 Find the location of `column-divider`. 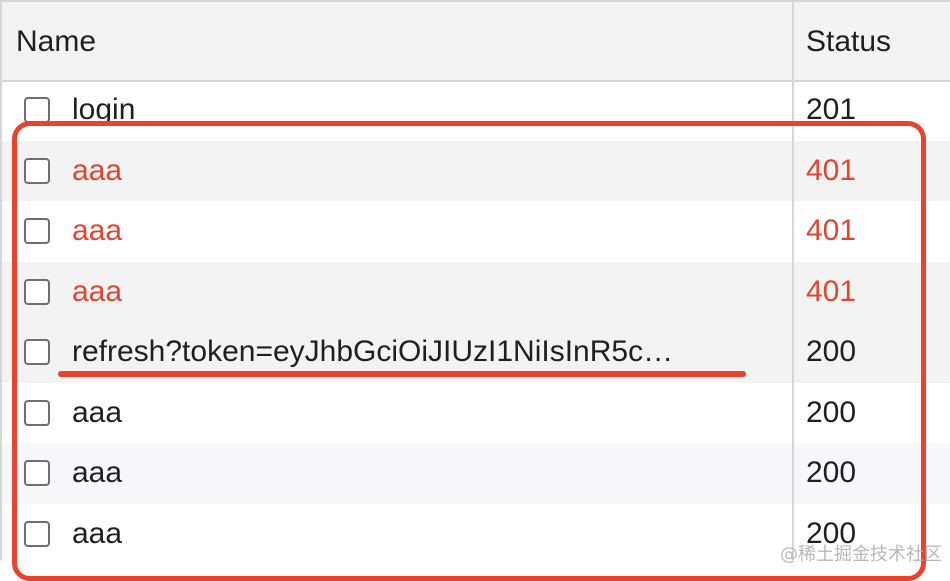

column-divider is located at coordinates (793, 280).